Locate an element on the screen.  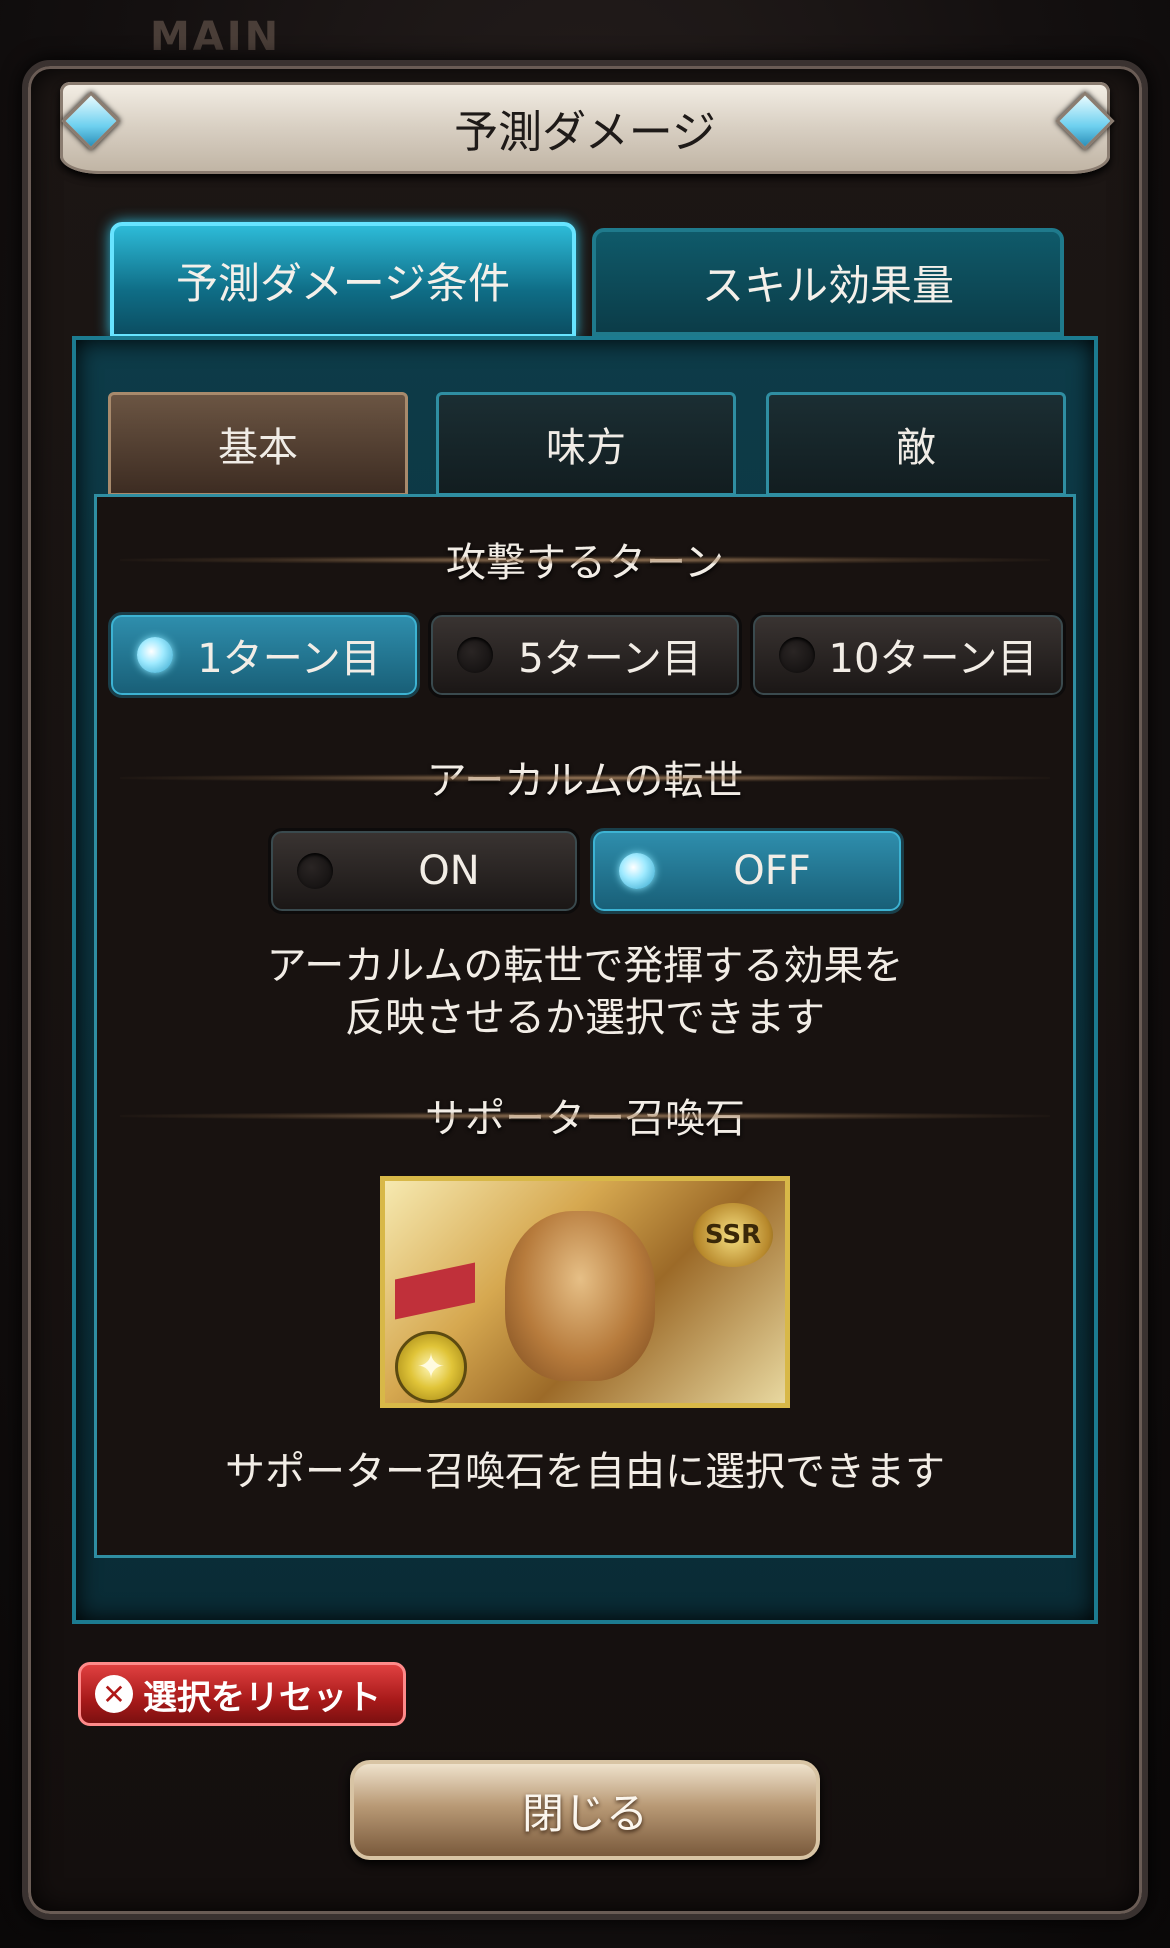
close-button-label: 閉じる is located at coordinates (584, 1813).